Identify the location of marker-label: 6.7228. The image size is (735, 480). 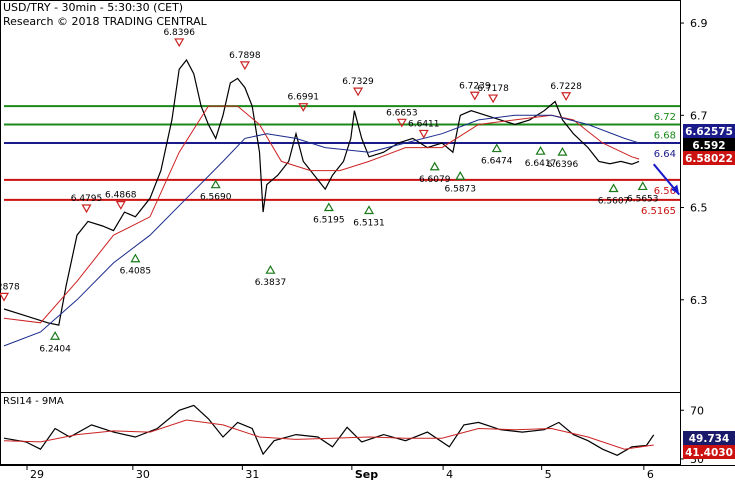
(566, 87).